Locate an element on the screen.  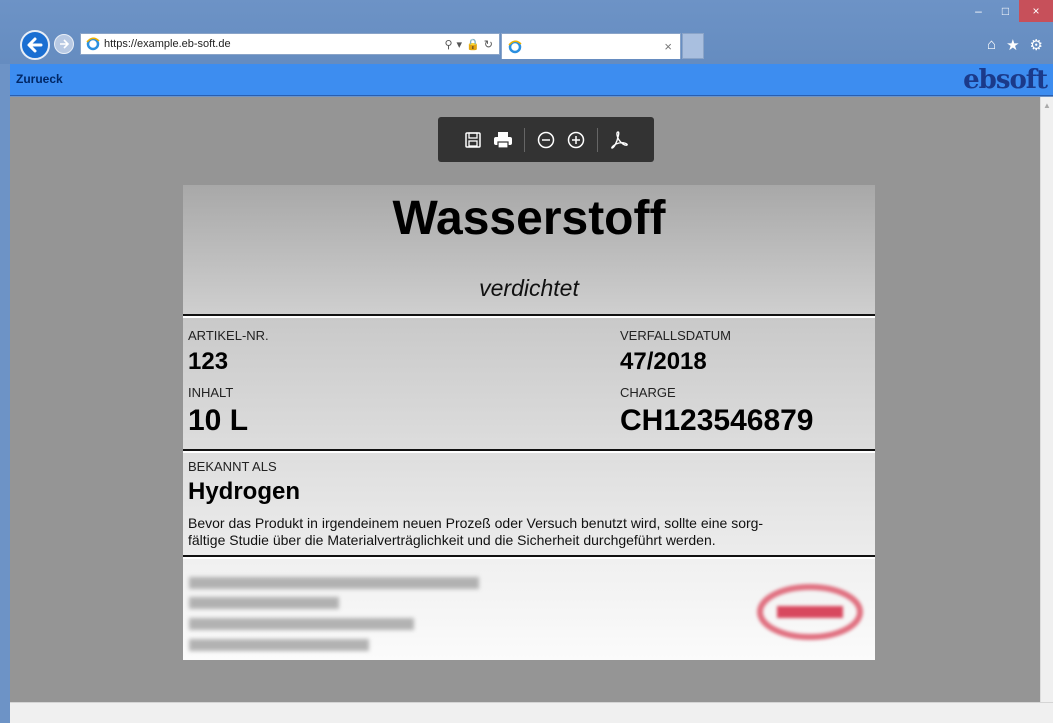
close-window-button: × is located at coordinates (1036, 11).